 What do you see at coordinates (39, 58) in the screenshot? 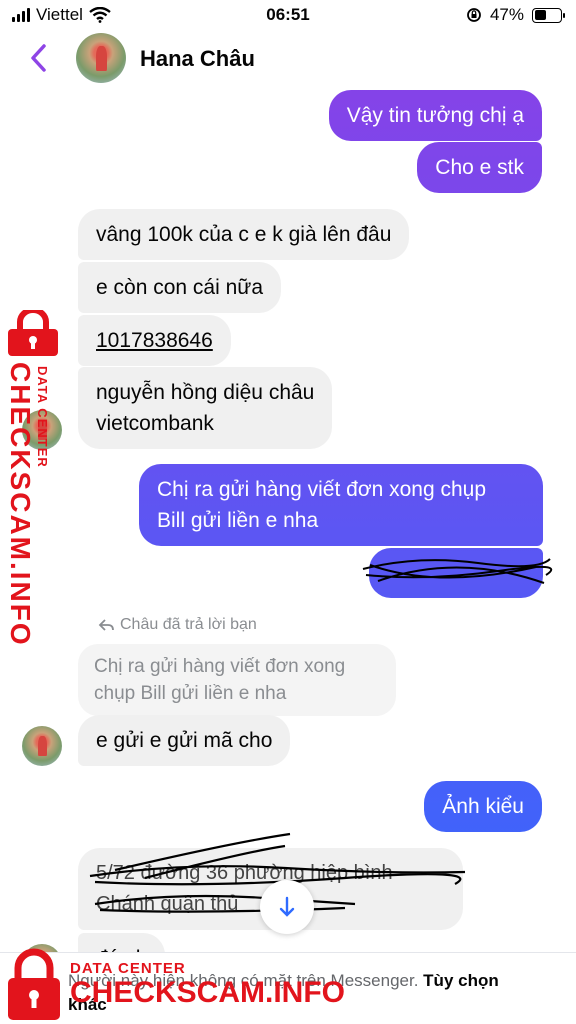
I see `back-button` at bounding box center [39, 58].